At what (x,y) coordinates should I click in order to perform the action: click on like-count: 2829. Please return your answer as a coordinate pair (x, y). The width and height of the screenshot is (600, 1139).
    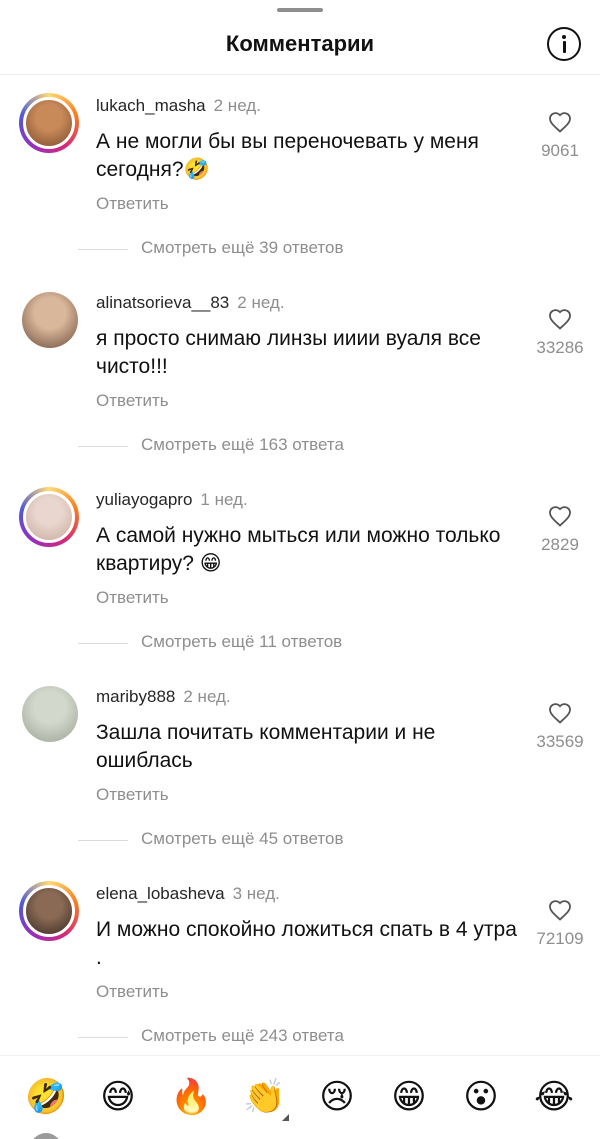
    Looking at the image, I should click on (560, 544).